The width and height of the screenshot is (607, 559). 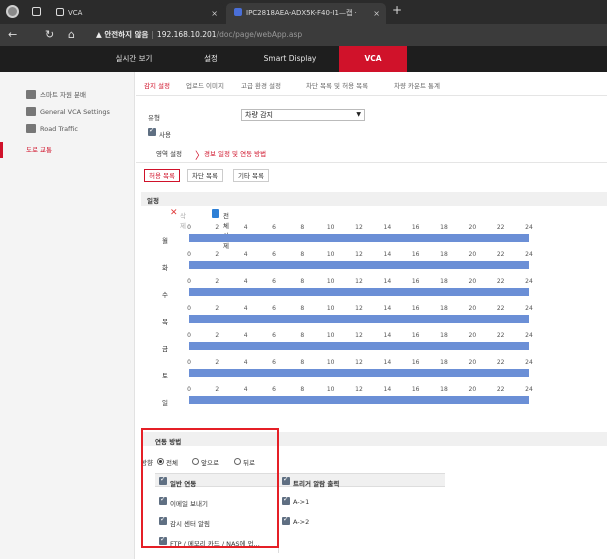 What do you see at coordinates (211, 59) in the screenshot?
I see `nav-settings: 설정` at bounding box center [211, 59].